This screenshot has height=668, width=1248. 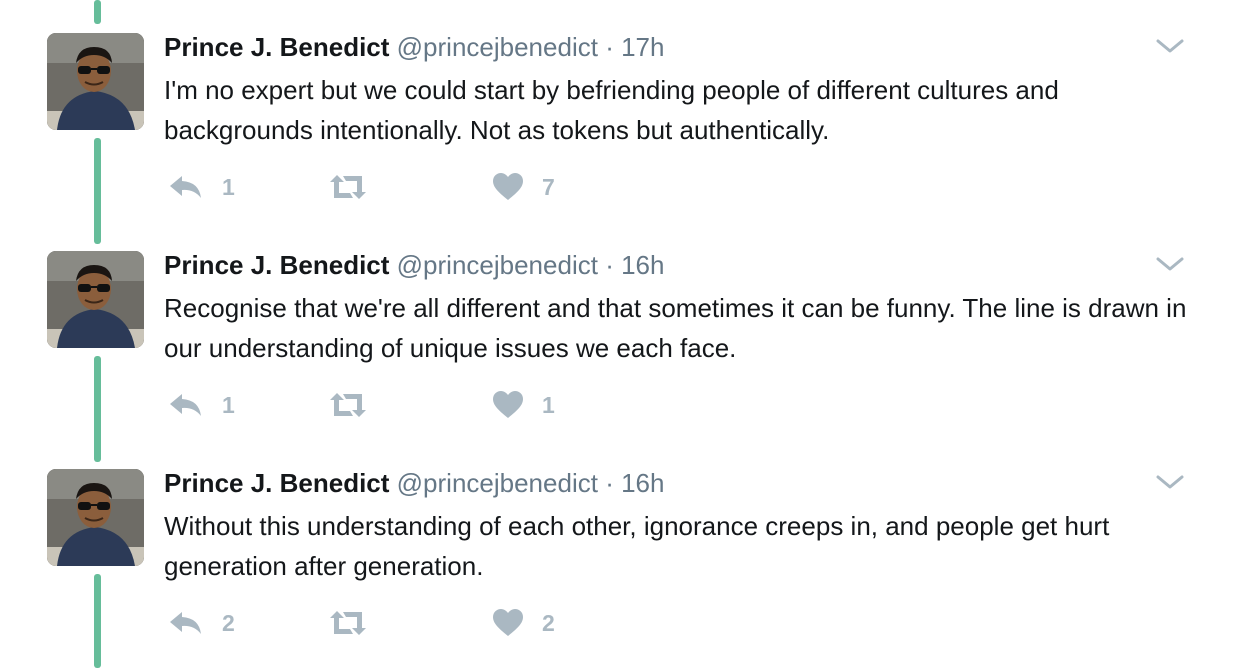 What do you see at coordinates (523, 623) in the screenshot?
I see `like-button: 2` at bounding box center [523, 623].